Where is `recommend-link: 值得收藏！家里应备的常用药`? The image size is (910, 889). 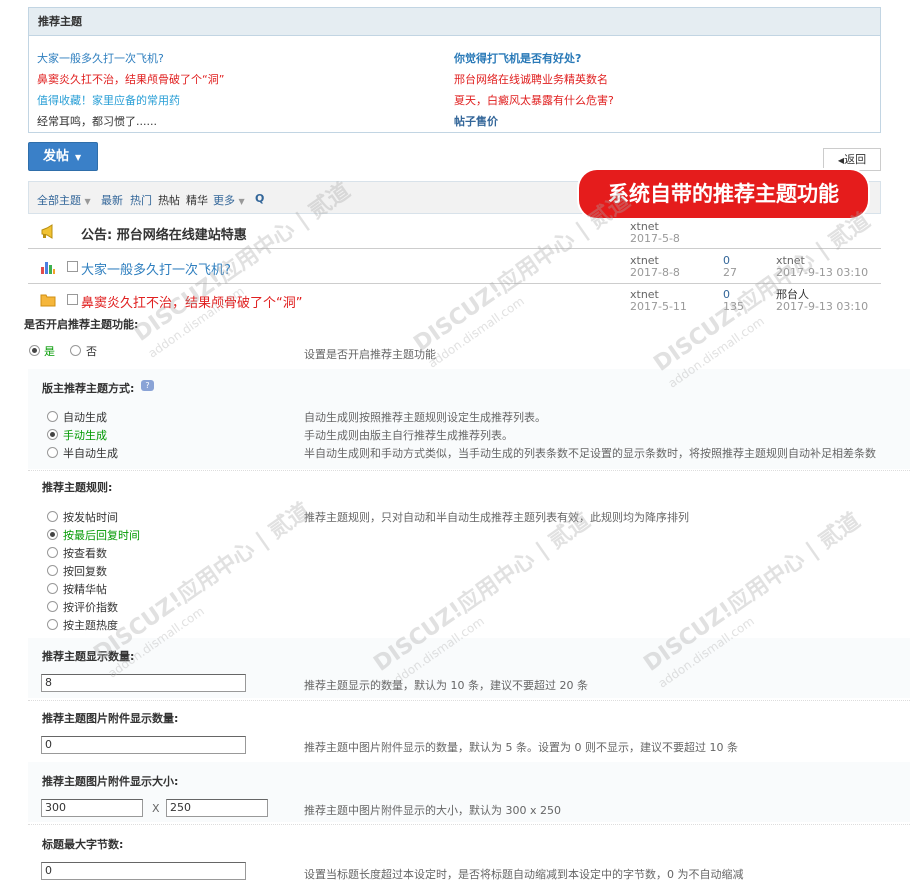 recommend-link: 值得收藏！家里应备的常用药 is located at coordinates (130, 100).